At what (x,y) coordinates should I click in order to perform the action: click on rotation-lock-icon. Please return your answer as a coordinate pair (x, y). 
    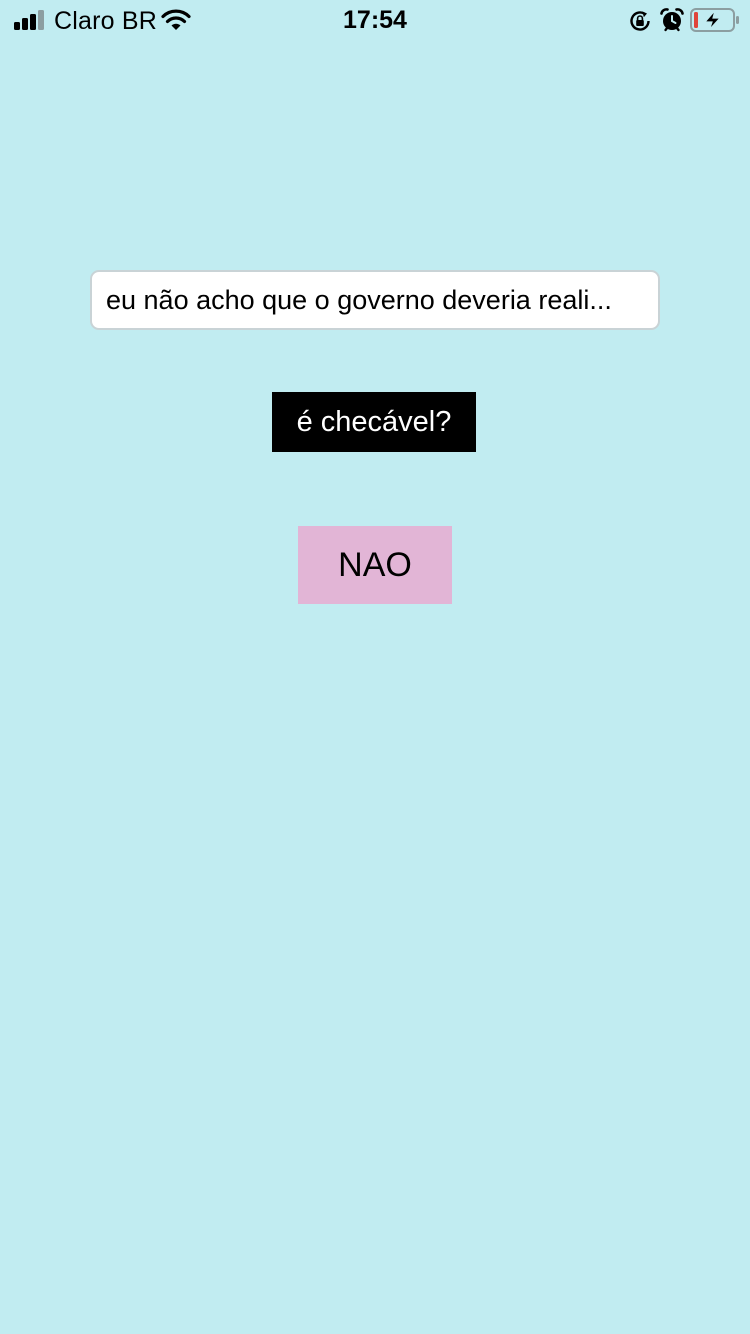
    Looking at the image, I should click on (640, 21).